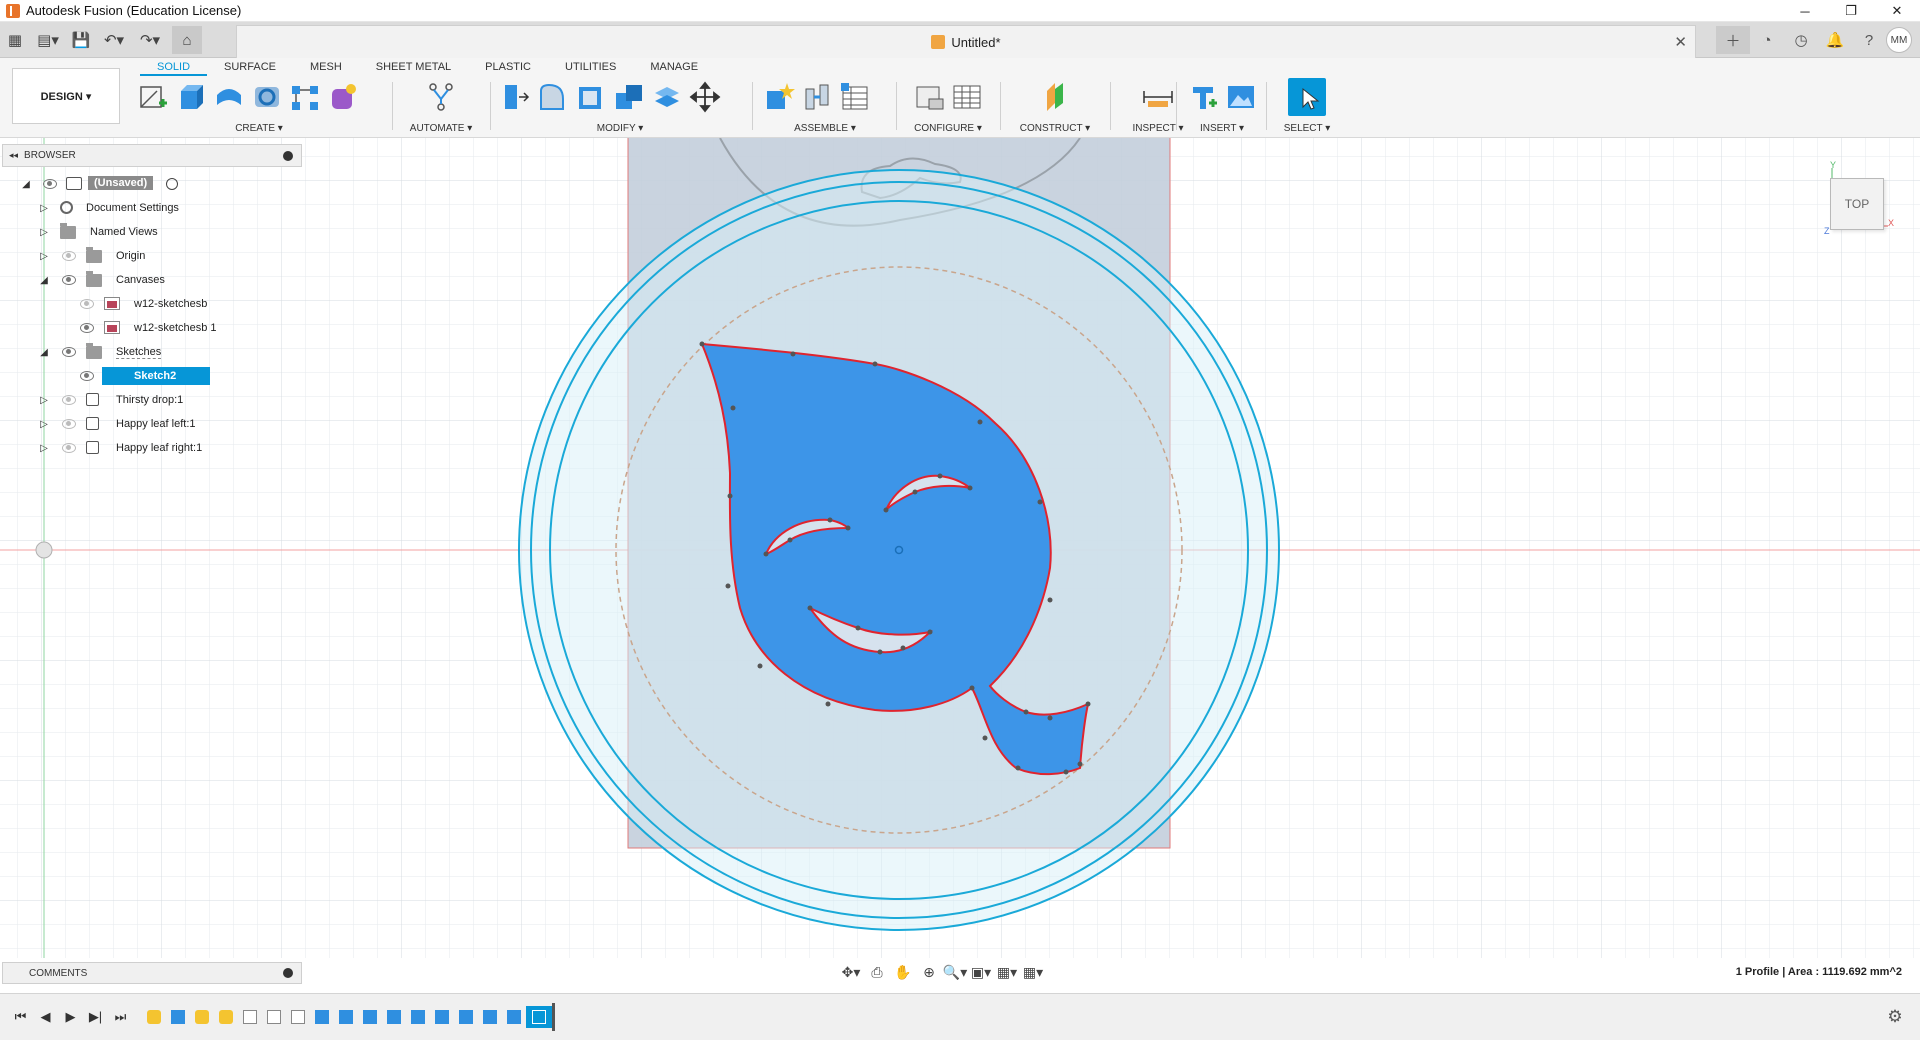 The image size is (1920, 1040). What do you see at coordinates (825, 129) in the screenshot?
I see `assemble-menu-label: ASSEMBLE ▾` at bounding box center [825, 129].